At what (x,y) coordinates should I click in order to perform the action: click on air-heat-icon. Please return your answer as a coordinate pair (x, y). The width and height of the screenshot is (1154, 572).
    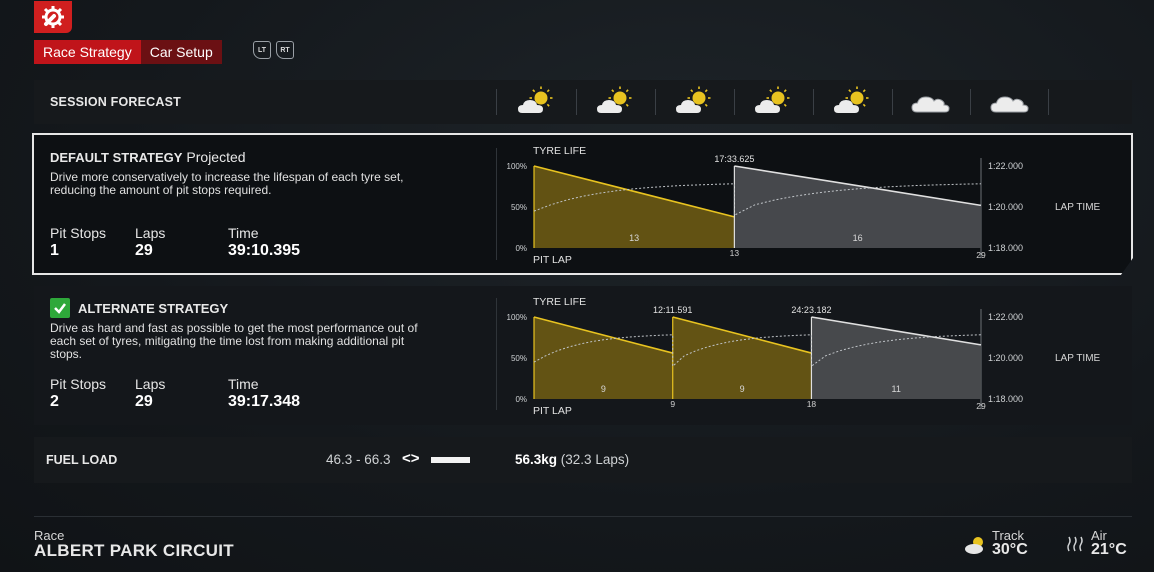
    Looking at the image, I should click on (1075, 544).